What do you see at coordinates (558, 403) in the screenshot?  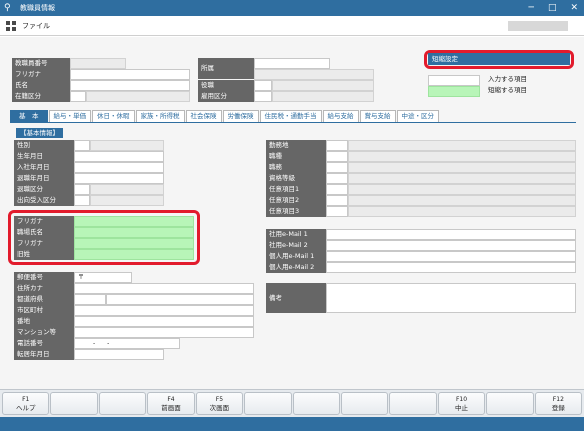 I see `f12-register-button: F12 登録` at bounding box center [558, 403].